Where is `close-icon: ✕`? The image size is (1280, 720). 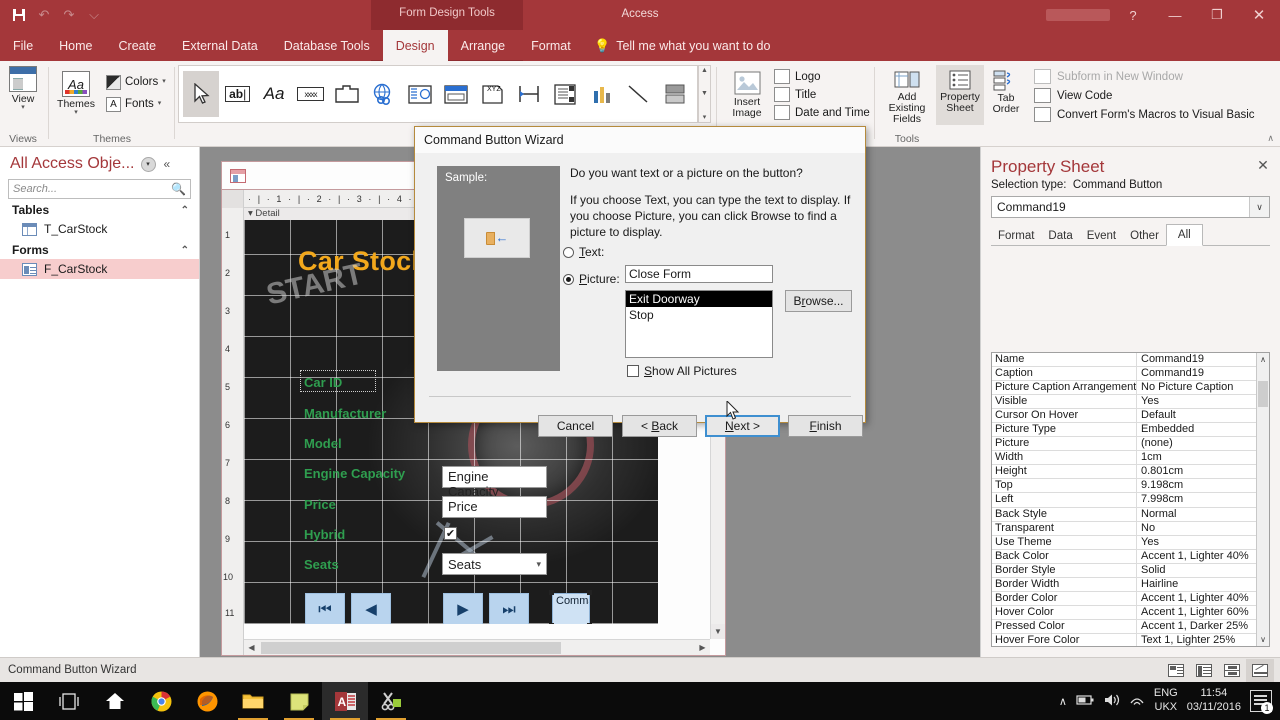 close-icon: ✕ is located at coordinates (1263, 165).